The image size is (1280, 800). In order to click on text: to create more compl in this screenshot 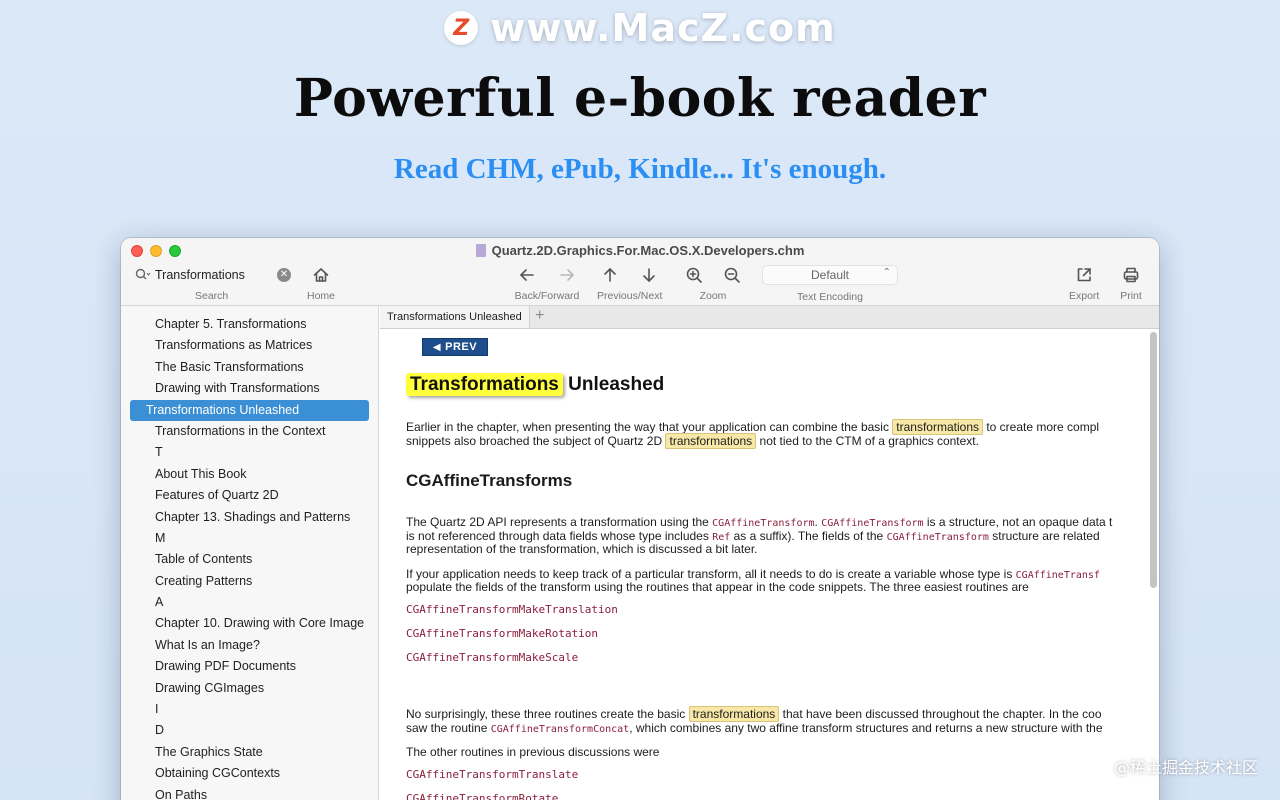, I will do `click(1041, 427)`.